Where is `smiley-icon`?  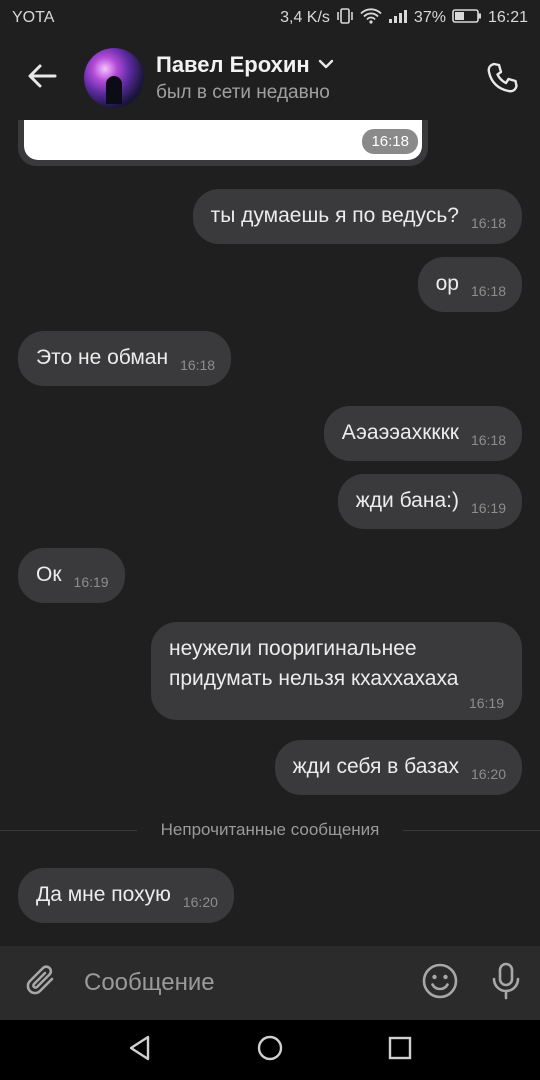
smiley-icon is located at coordinates (440, 983).